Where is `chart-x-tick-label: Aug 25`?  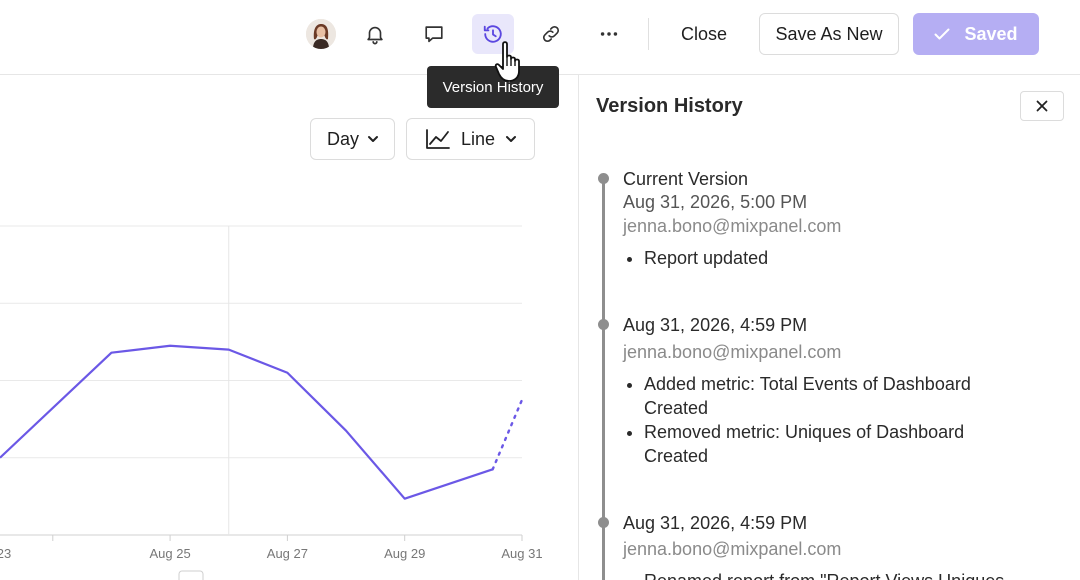 chart-x-tick-label: Aug 25 is located at coordinates (169, 553).